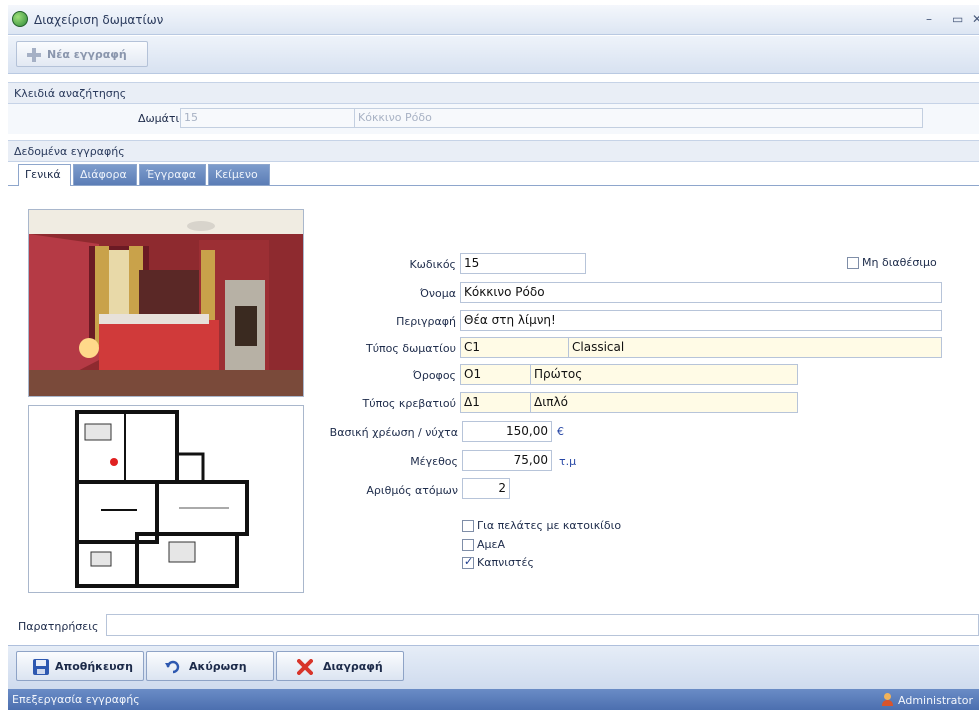  What do you see at coordinates (957, 19) in the screenshot?
I see `maximize-button: ▭` at bounding box center [957, 19].